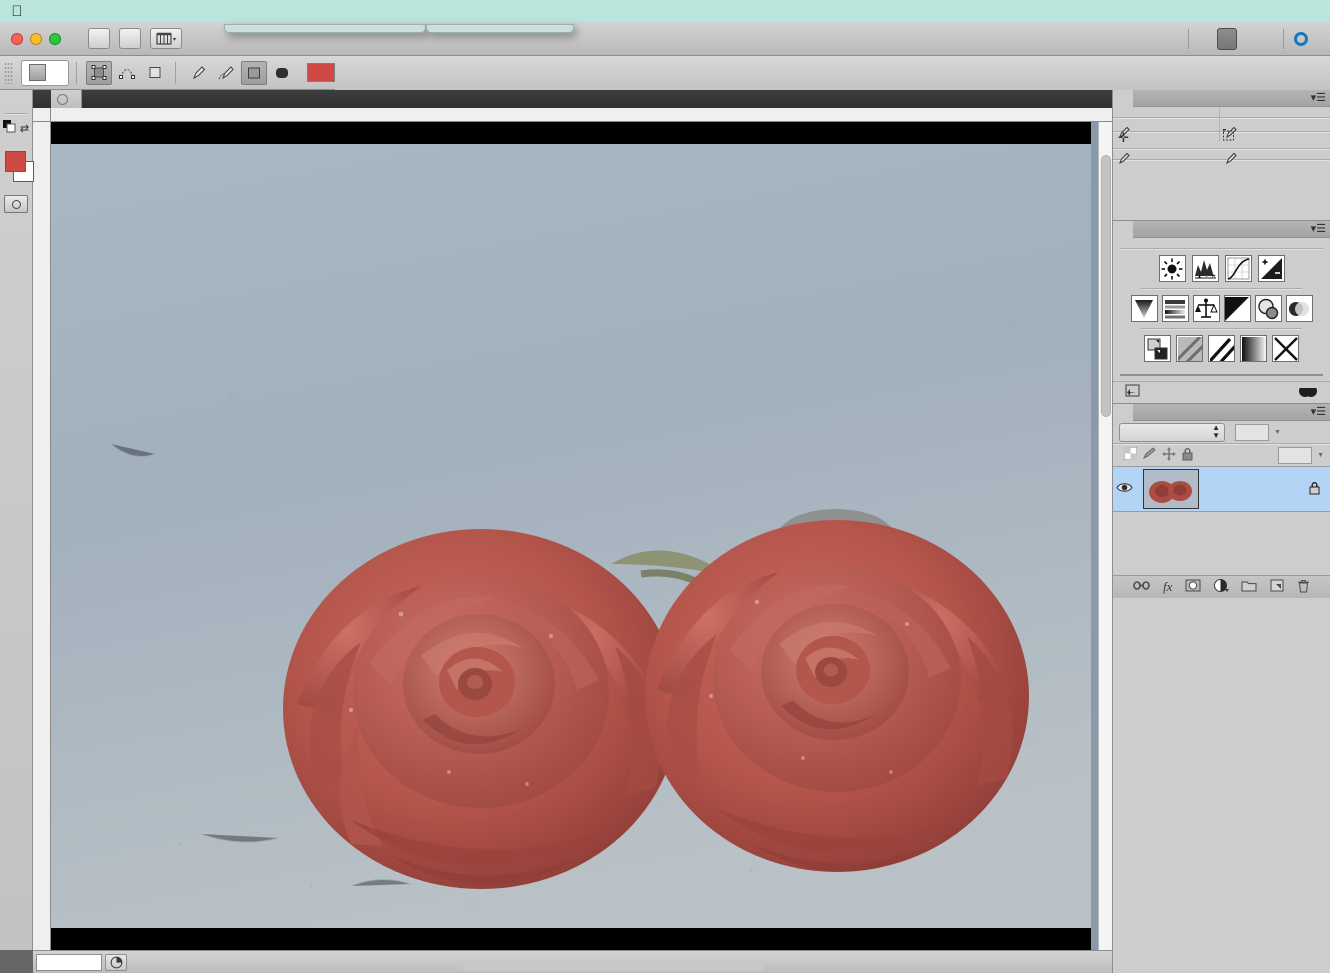 This screenshot has width=1330, height=973. What do you see at coordinates (1157, 348) in the screenshot?
I see `invert-icon` at bounding box center [1157, 348].